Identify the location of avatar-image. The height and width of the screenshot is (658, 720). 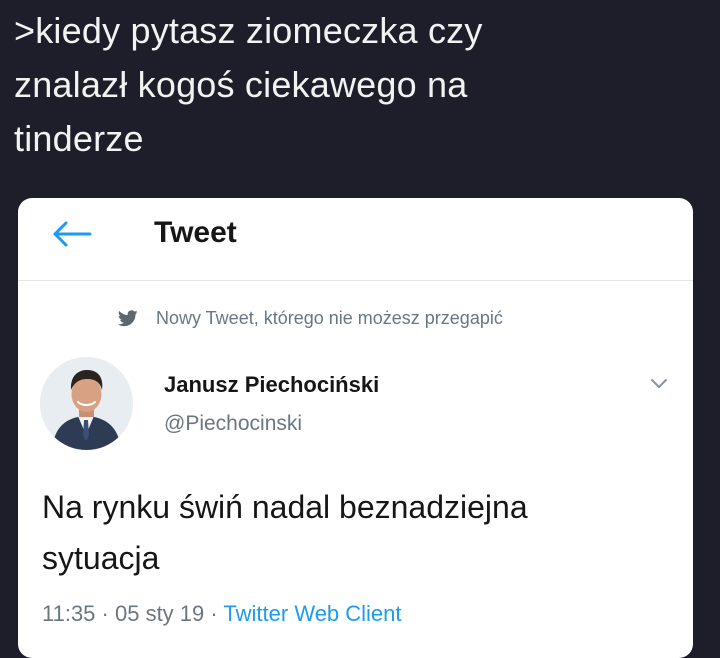
(86, 403).